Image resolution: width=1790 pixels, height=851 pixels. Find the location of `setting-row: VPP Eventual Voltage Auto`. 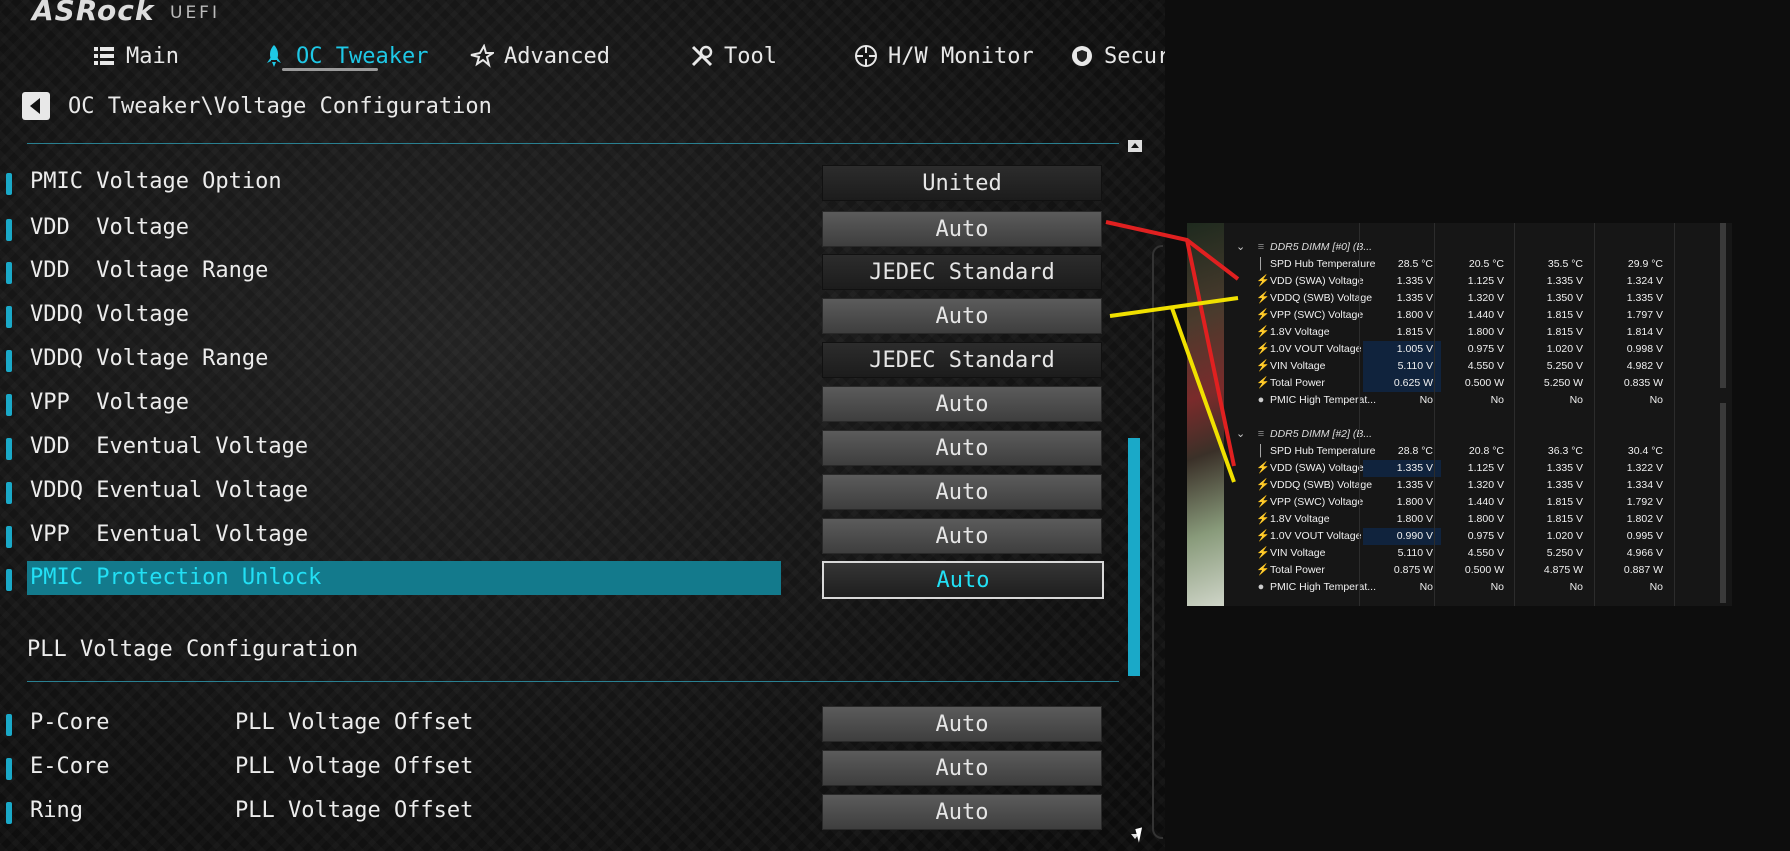

setting-row: VPP Eventual Voltage Auto is located at coordinates (551, 537).